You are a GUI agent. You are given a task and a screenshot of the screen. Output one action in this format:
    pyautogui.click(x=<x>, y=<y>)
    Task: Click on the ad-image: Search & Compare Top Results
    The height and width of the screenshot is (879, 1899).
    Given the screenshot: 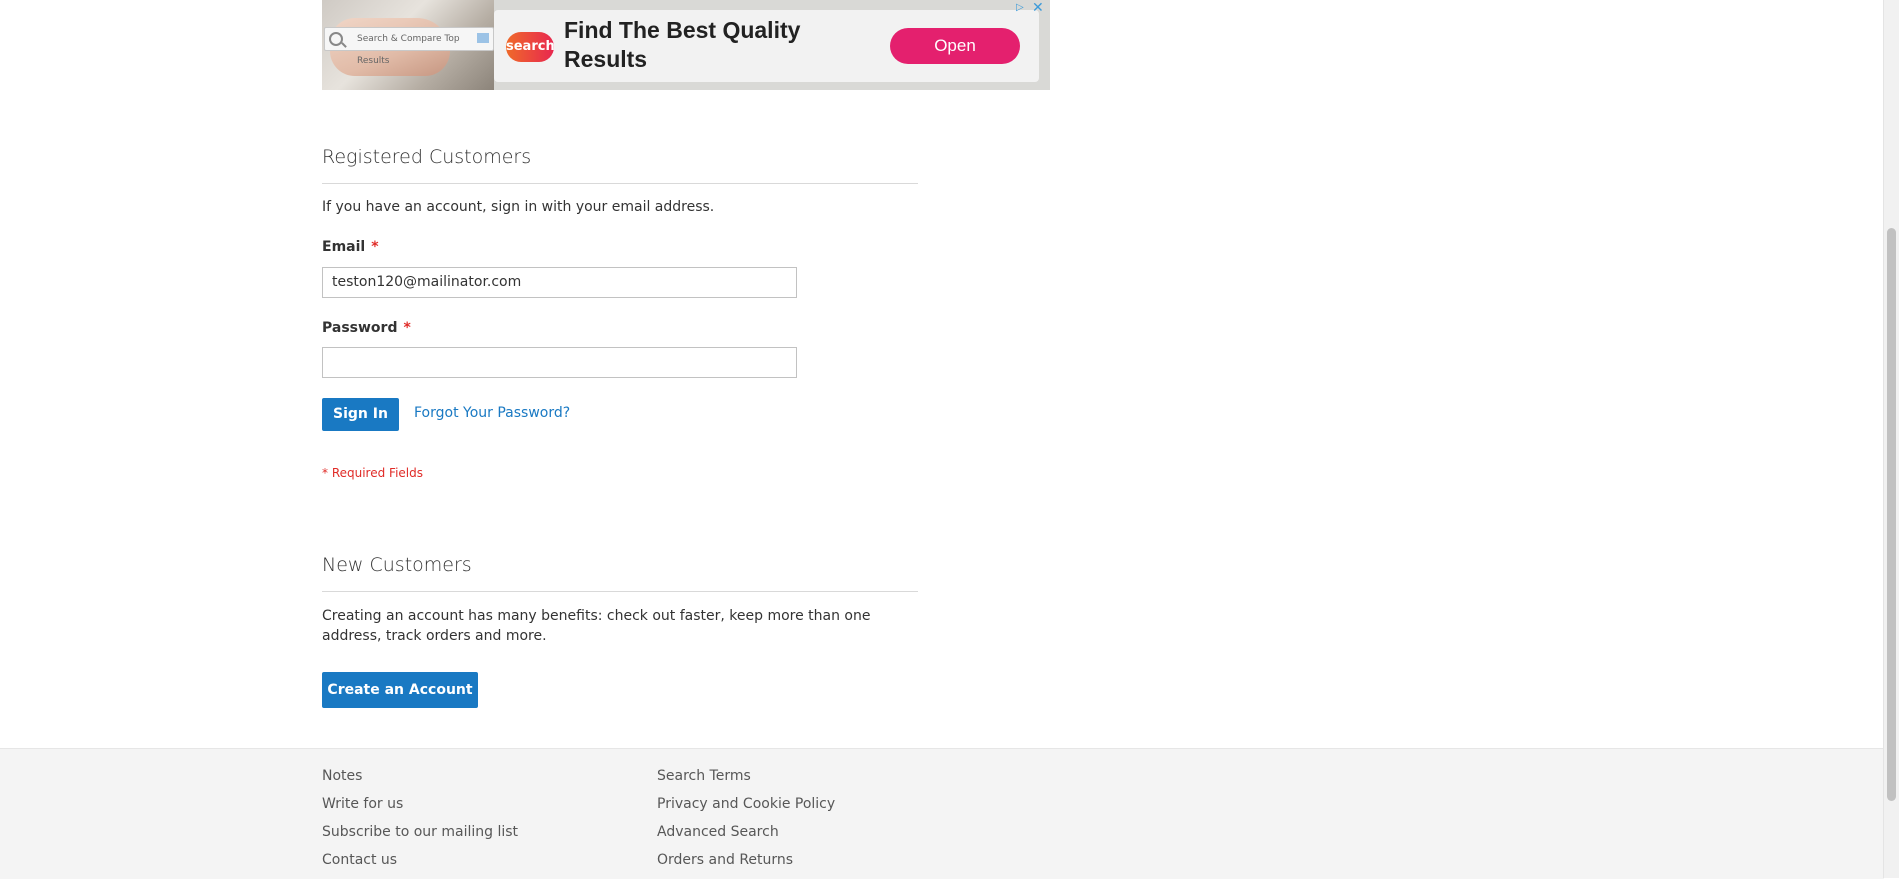 What is the action you would take?
    pyautogui.click(x=408, y=45)
    